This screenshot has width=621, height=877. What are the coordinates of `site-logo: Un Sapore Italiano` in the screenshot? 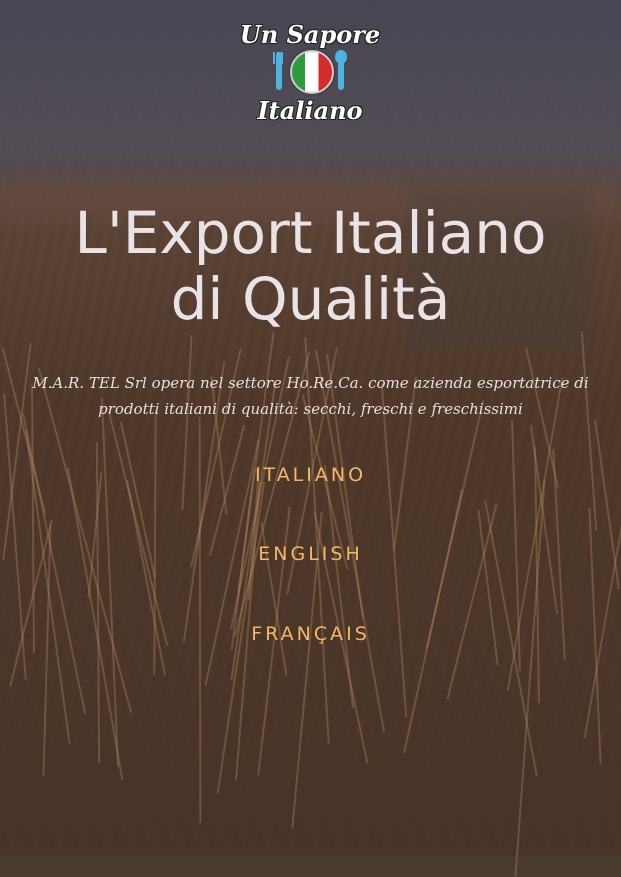 It's located at (310, 79).